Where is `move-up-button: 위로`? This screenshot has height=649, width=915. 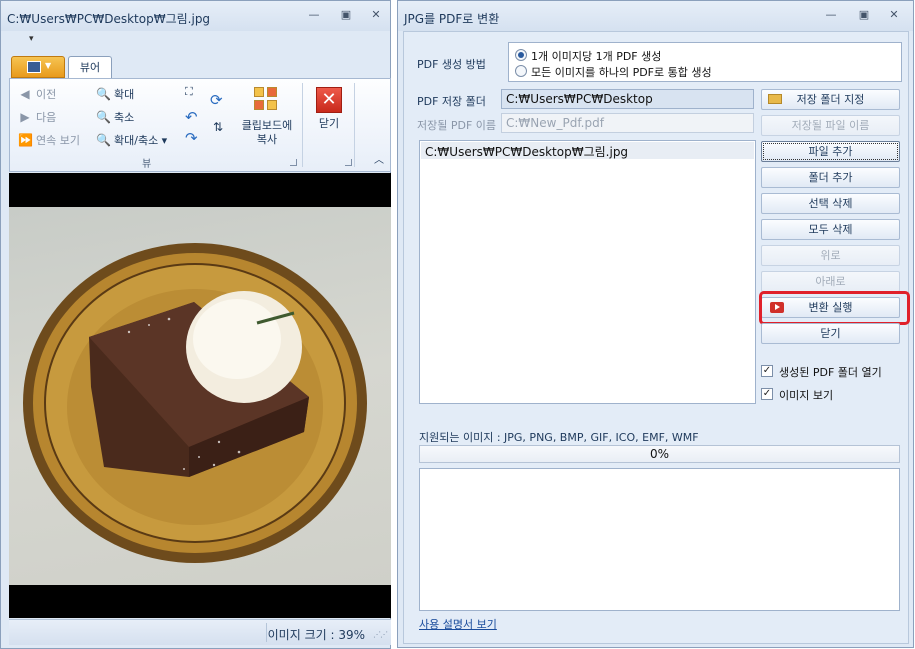
move-up-button: 위로 is located at coordinates (830, 255).